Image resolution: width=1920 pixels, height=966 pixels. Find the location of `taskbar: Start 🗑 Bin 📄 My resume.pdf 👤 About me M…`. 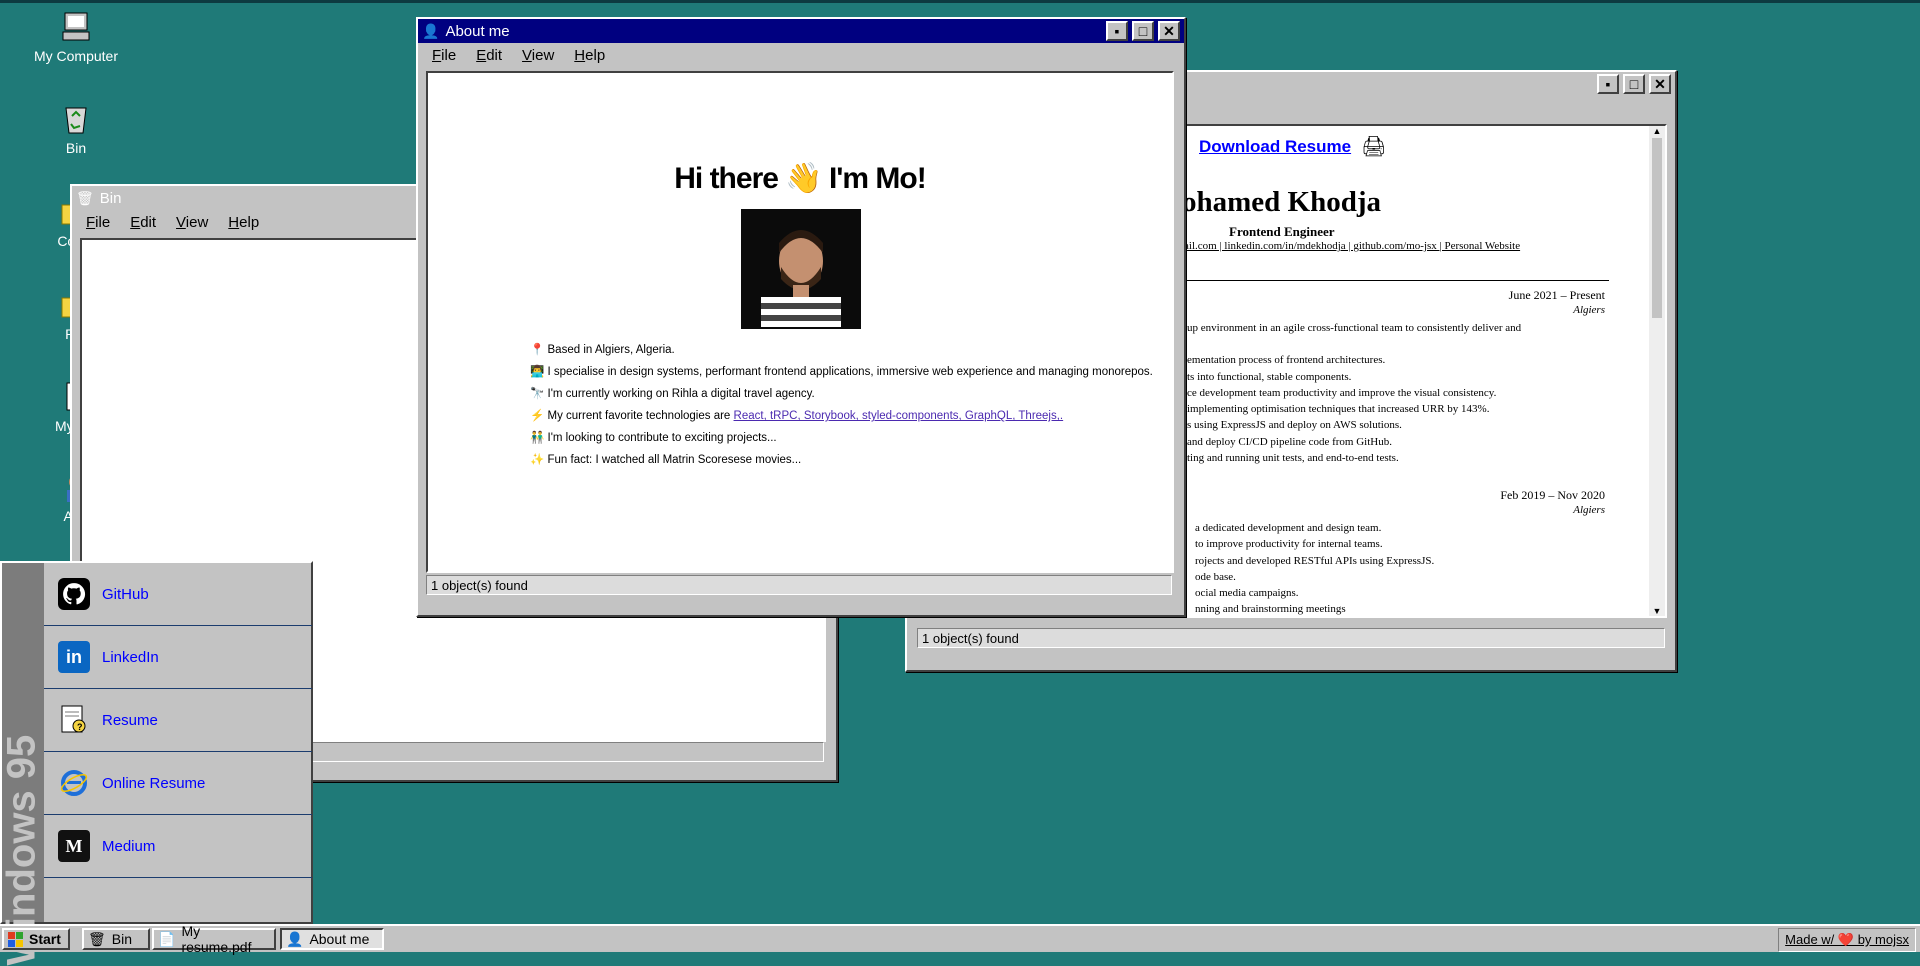

taskbar: Start 🗑 Bin 📄 My resume.pdf 👤 About me M… is located at coordinates (960, 939).